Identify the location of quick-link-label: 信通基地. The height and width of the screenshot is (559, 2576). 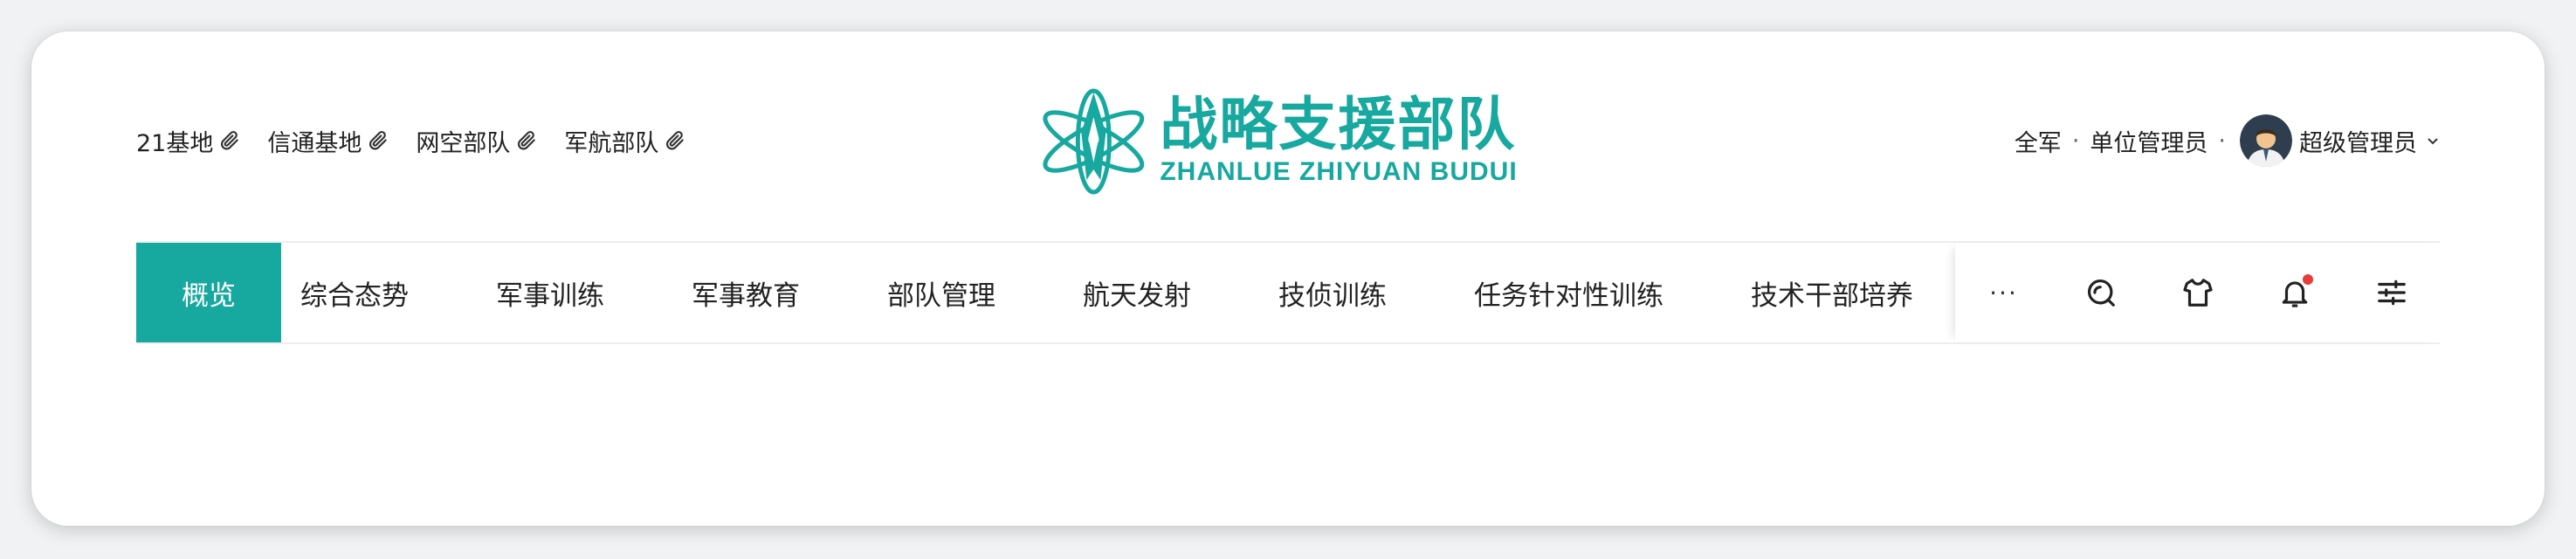
(314, 143).